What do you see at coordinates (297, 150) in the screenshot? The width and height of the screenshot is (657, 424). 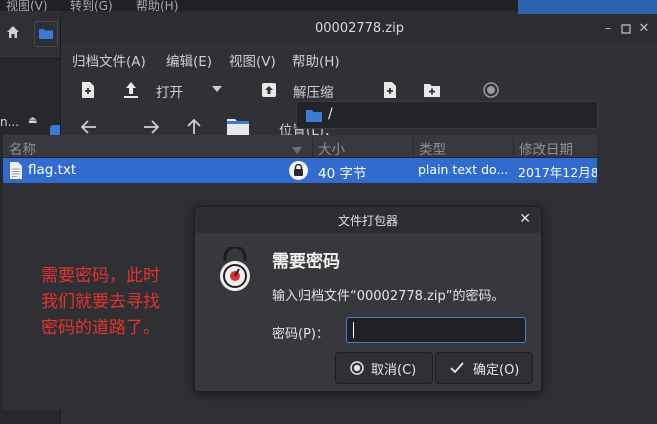 I see `sort-descending-icon` at bounding box center [297, 150].